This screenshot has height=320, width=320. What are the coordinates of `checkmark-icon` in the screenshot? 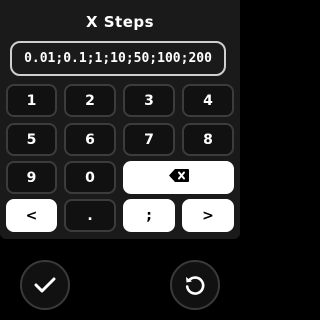 It's located at (45, 285).